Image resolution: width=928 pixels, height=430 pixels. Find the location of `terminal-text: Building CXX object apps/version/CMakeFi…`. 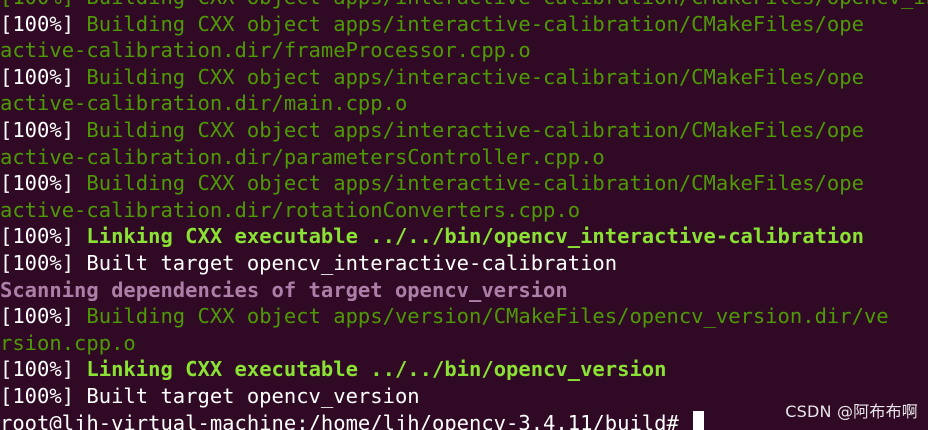

terminal-text: Building CXX object apps/version/CMakeFi… is located at coordinates (487, 316).